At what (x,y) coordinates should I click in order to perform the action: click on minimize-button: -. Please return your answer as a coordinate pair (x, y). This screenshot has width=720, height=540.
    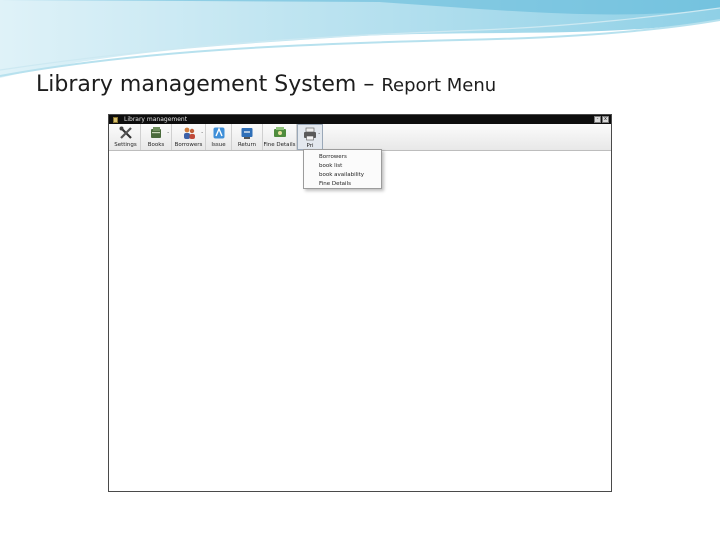
    Looking at the image, I should click on (597, 119).